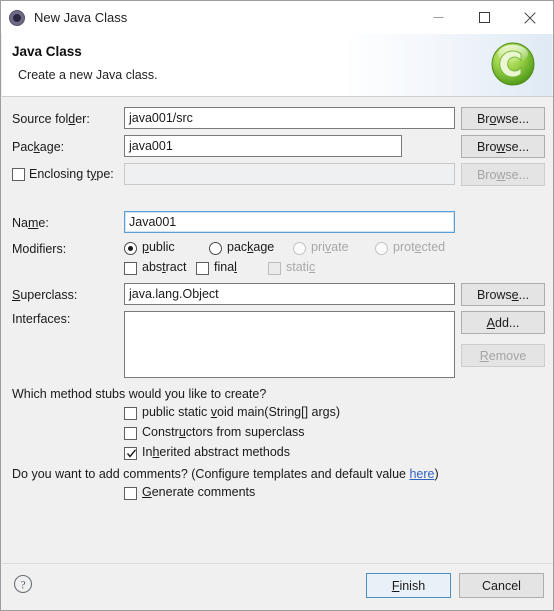 This screenshot has width=554, height=611. What do you see at coordinates (289, 174) in the screenshot?
I see `enclosing-type-input` at bounding box center [289, 174].